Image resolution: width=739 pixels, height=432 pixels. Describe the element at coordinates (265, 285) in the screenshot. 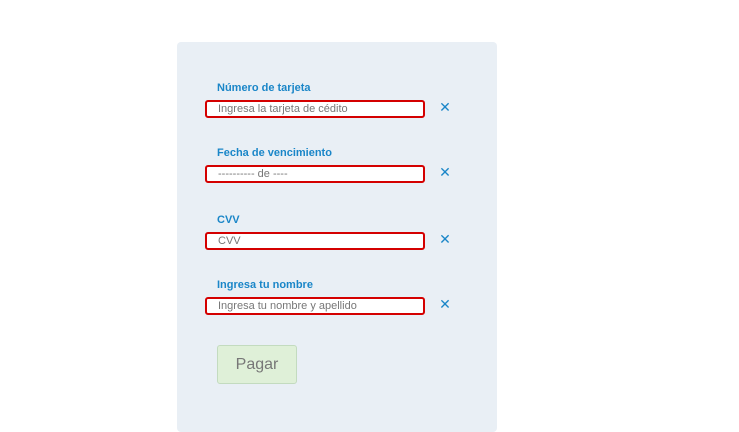

I see `name-label: Ingresa tu nombre` at that location.